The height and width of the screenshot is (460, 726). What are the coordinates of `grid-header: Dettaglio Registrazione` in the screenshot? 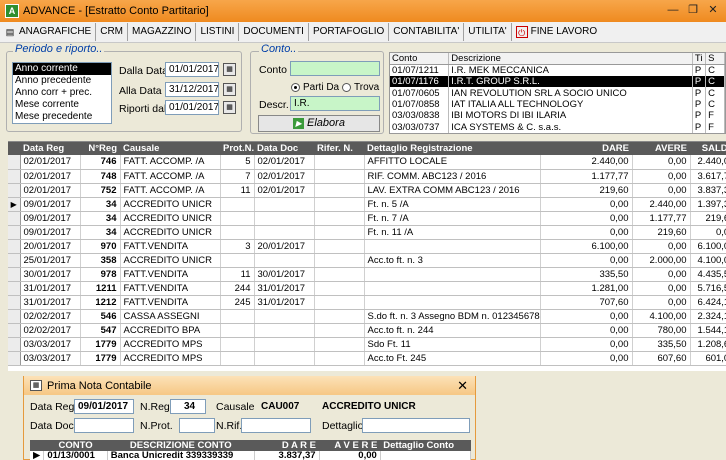 It's located at (452, 148).